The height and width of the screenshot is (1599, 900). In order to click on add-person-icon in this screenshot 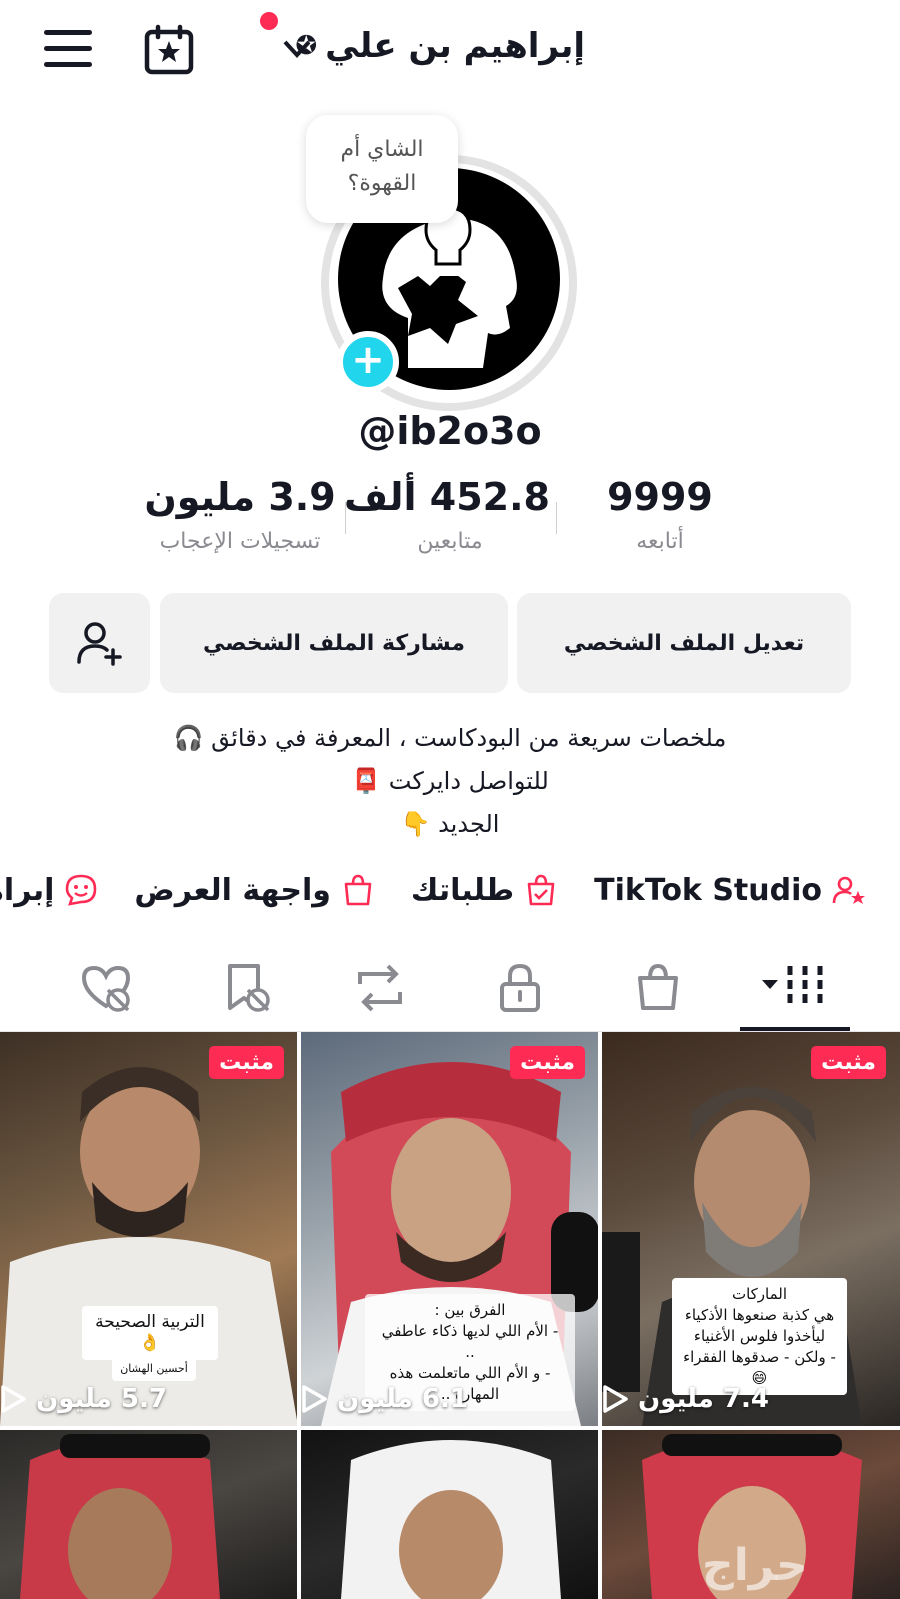, I will do `click(99, 644)`.